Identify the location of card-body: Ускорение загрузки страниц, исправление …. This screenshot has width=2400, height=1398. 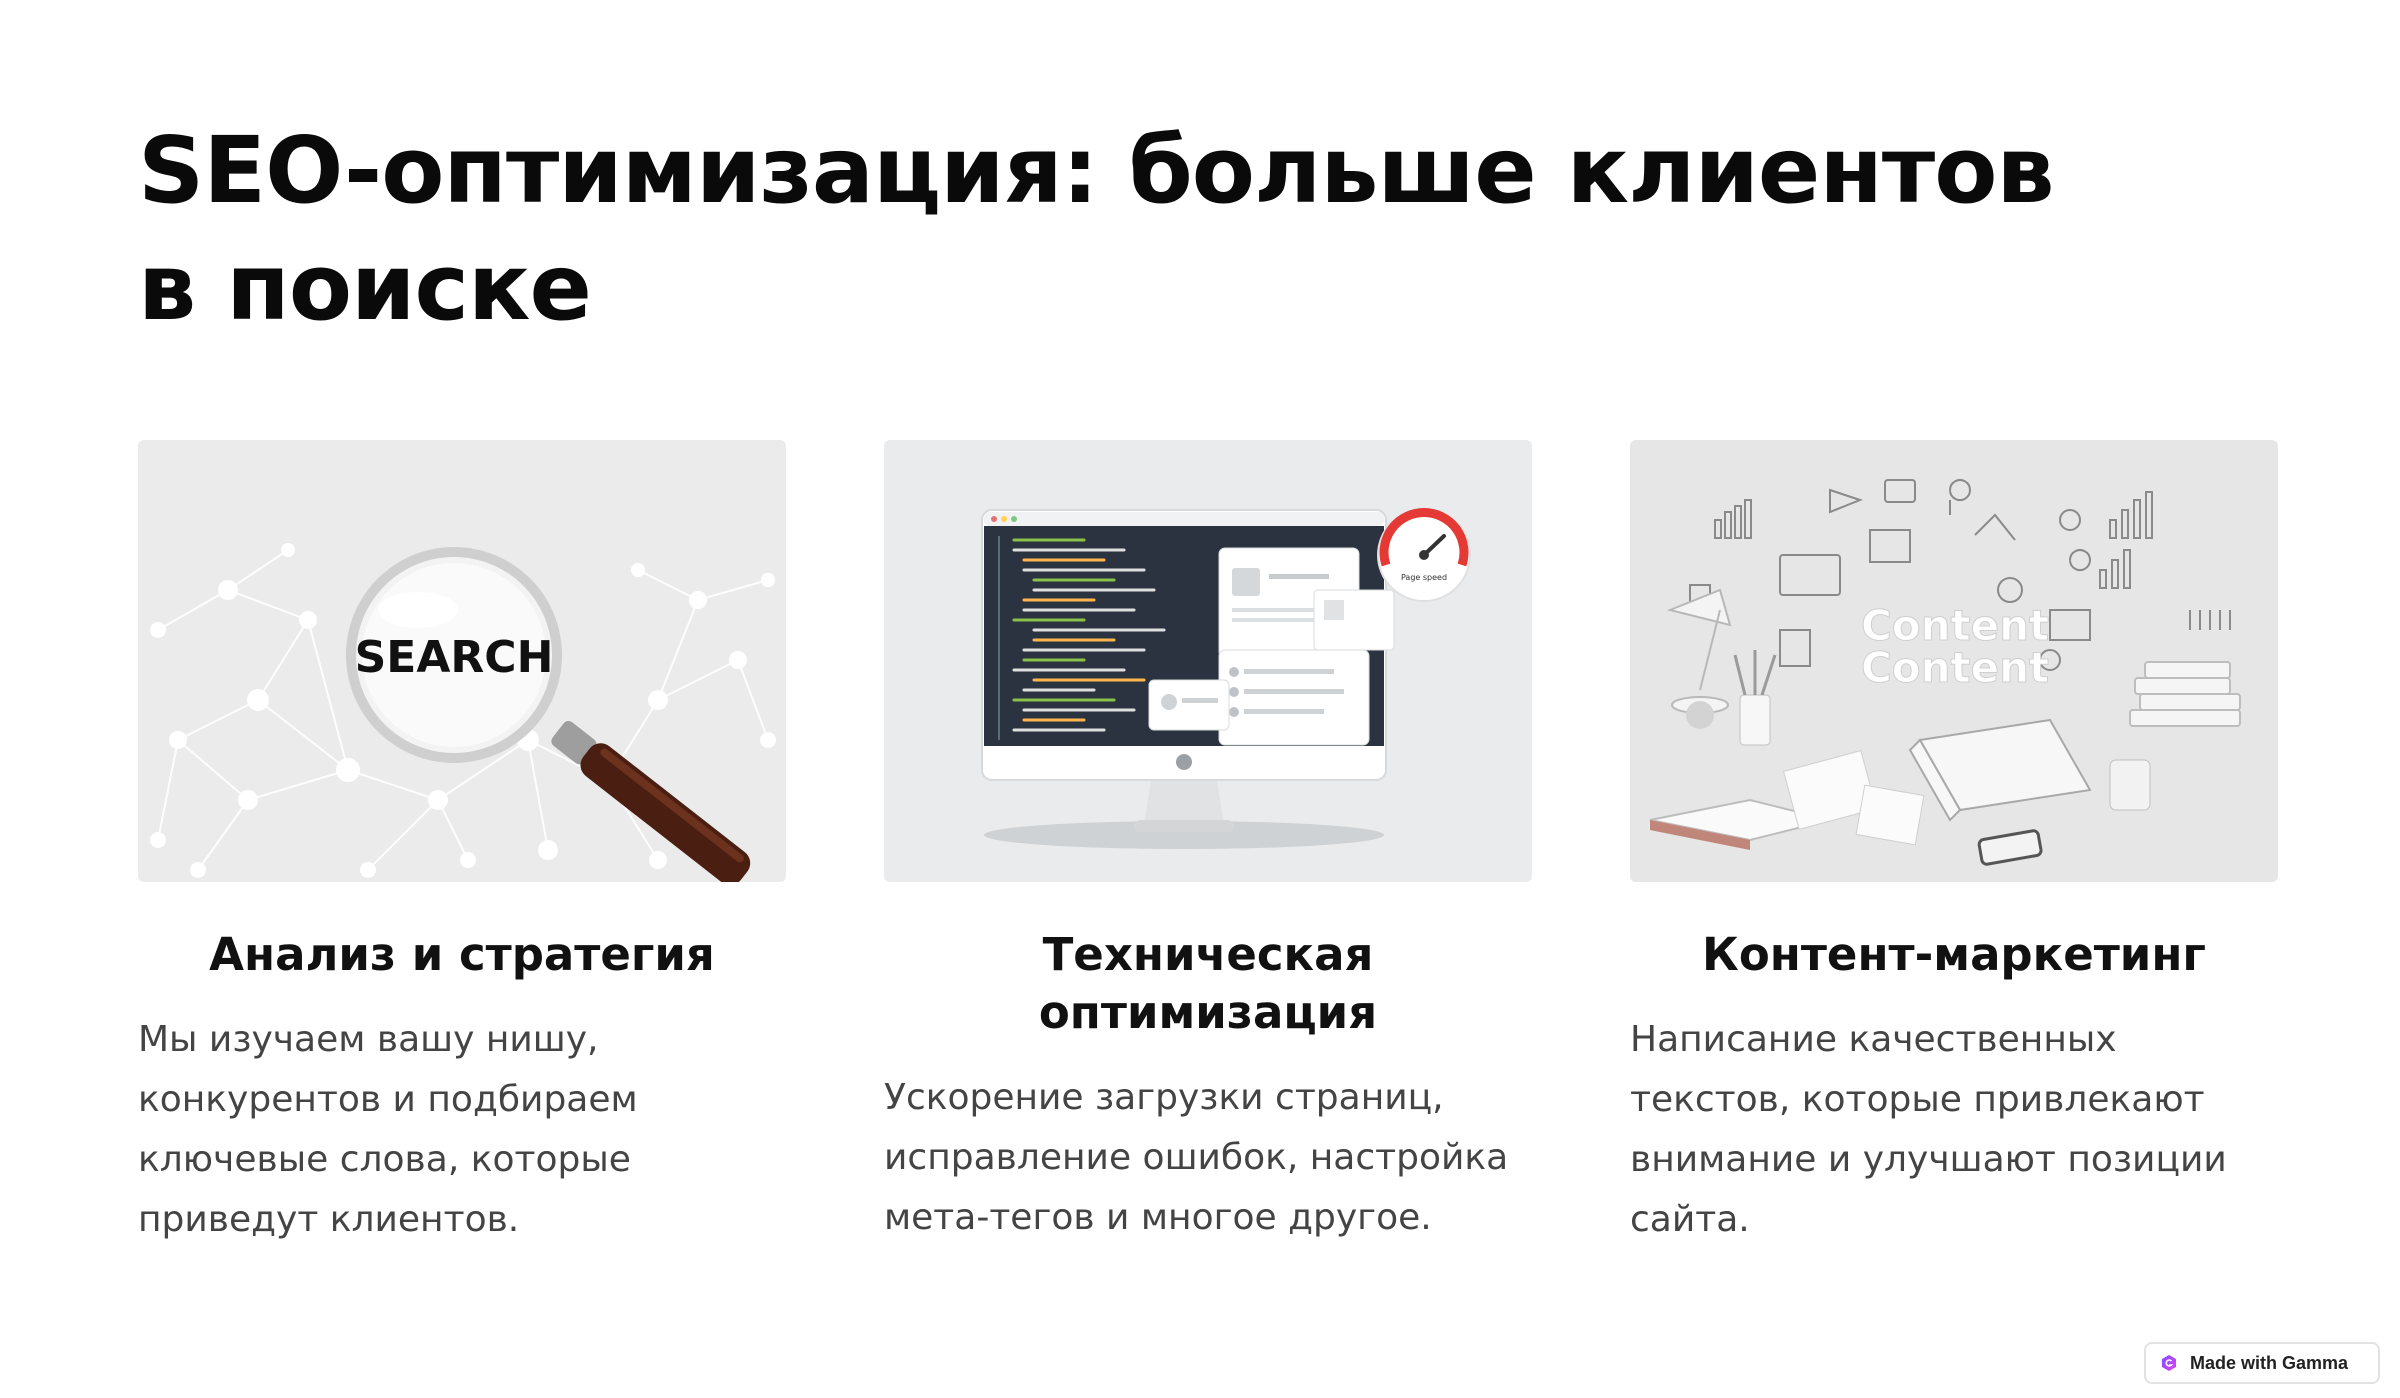
(1196, 1157).